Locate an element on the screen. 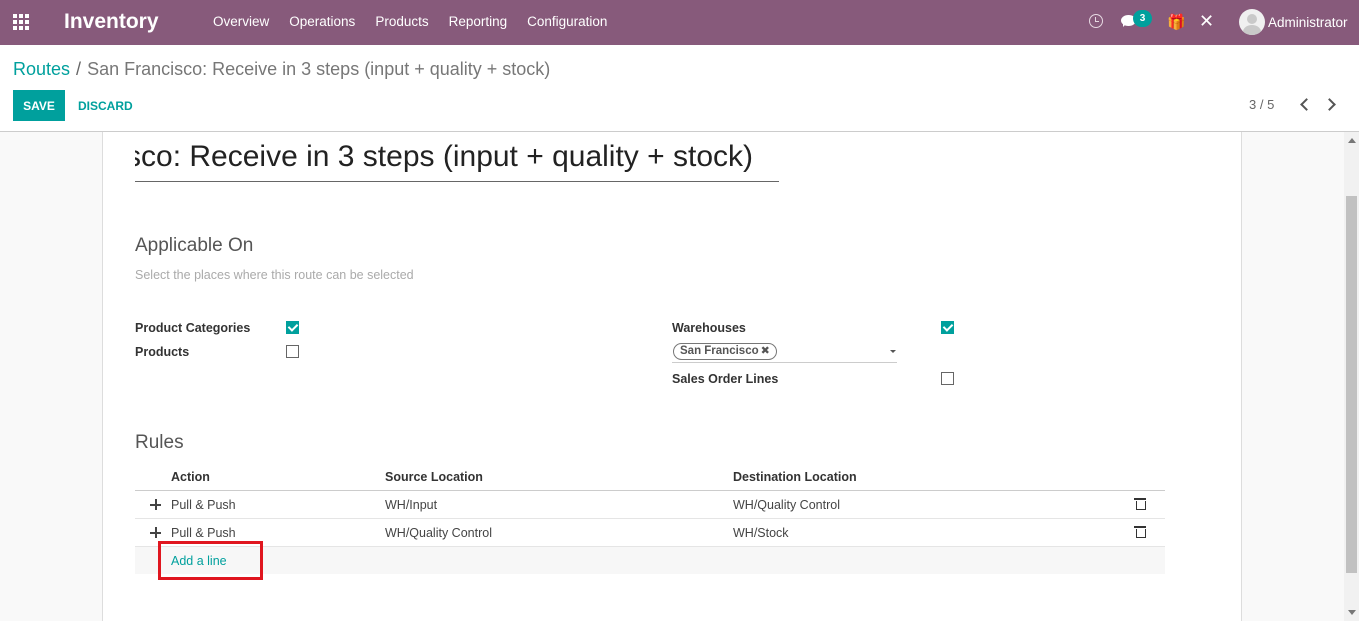  rule-destination: WH/Stock is located at coordinates (761, 533).